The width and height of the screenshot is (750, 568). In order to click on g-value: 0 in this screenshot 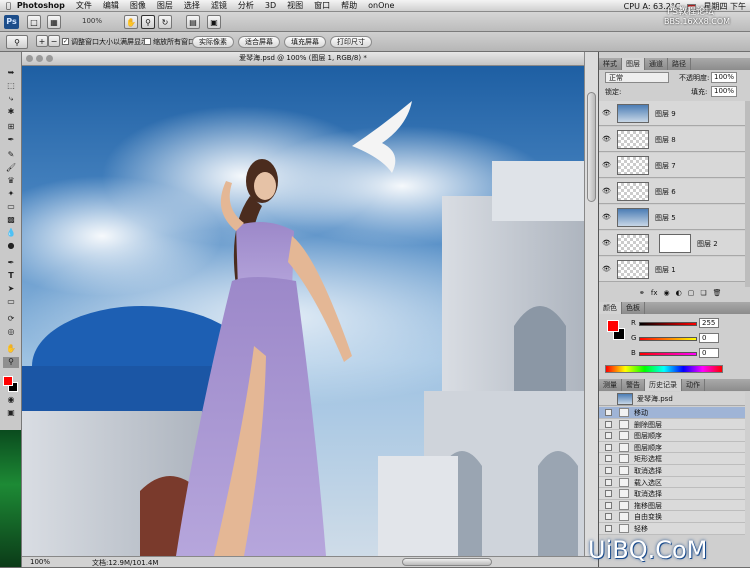, I will do `click(709, 338)`.